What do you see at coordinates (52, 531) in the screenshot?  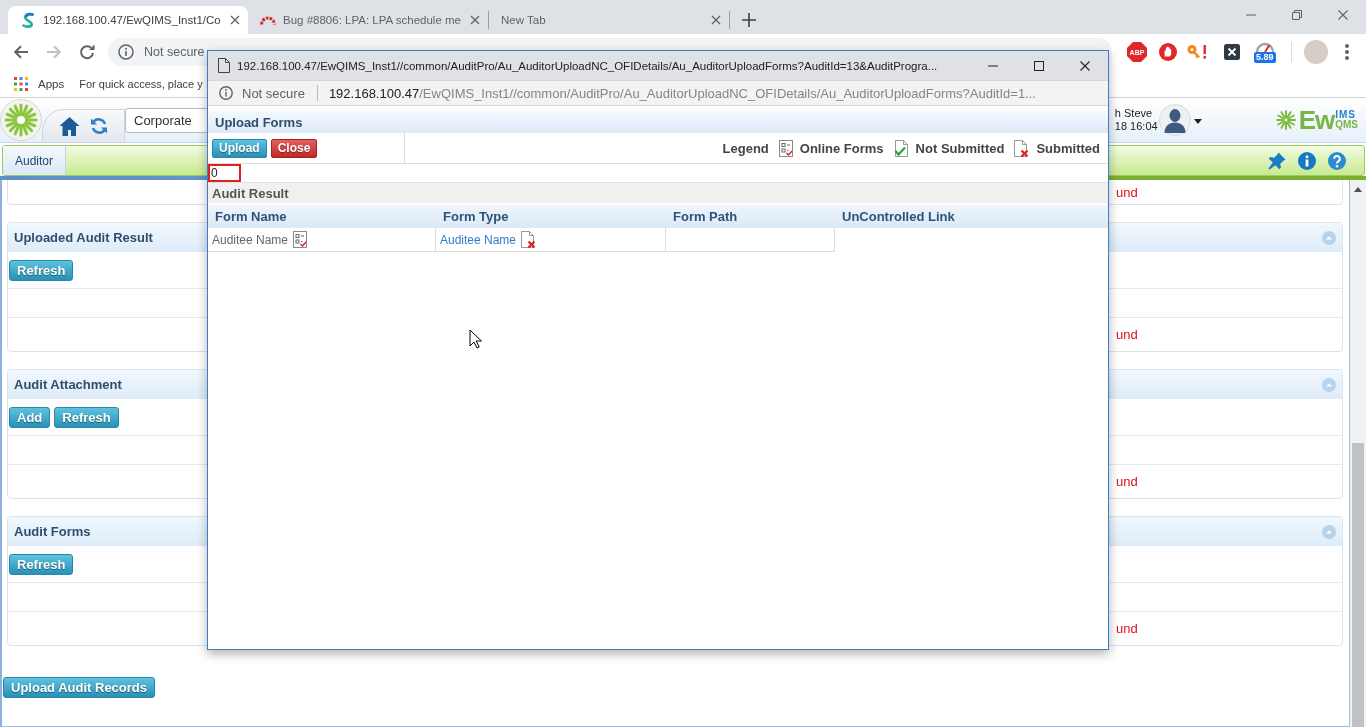 I see `panel-title: Audit Forms` at bounding box center [52, 531].